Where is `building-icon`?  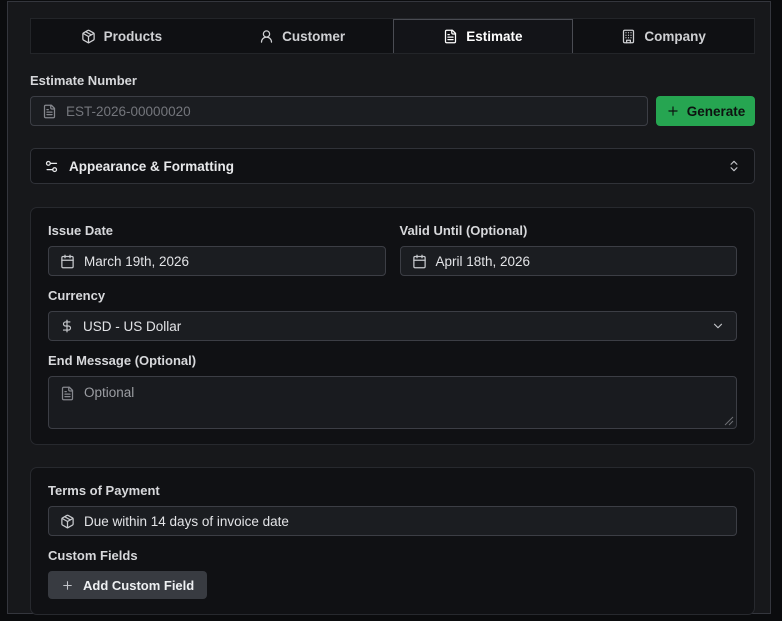
building-icon is located at coordinates (629, 36).